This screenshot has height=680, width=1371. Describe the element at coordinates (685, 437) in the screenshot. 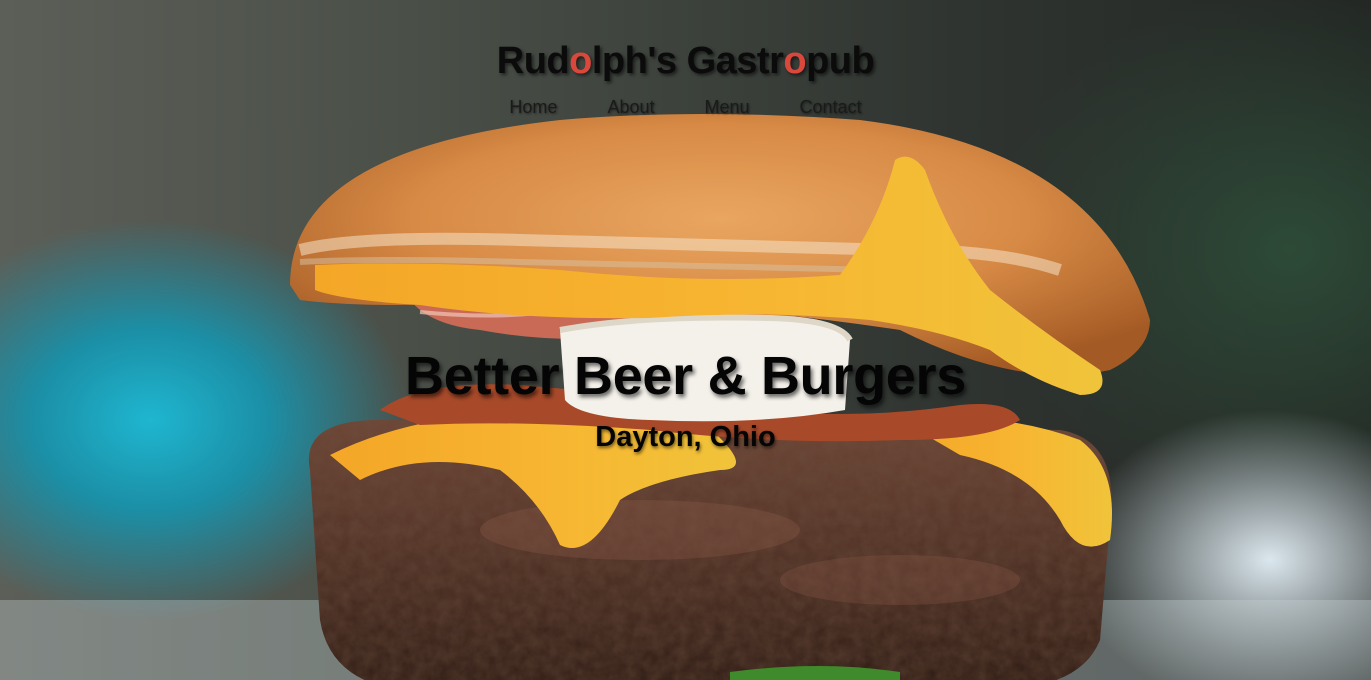

I see `hero-subtitle: Dayton, Ohio` at that location.